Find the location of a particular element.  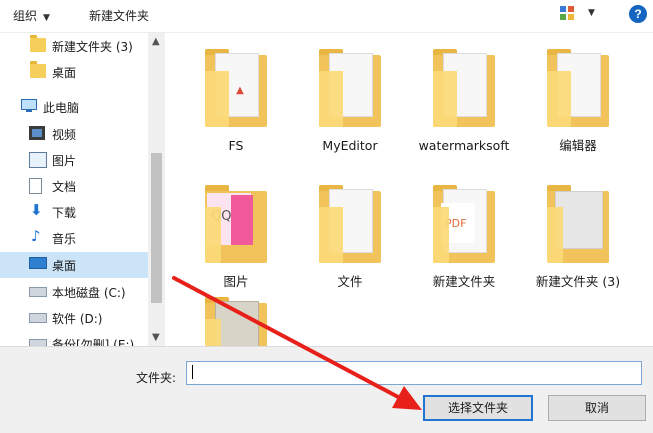

nav-item-new-folder-3: 新建文件夹 (3) is located at coordinates (74, 46).